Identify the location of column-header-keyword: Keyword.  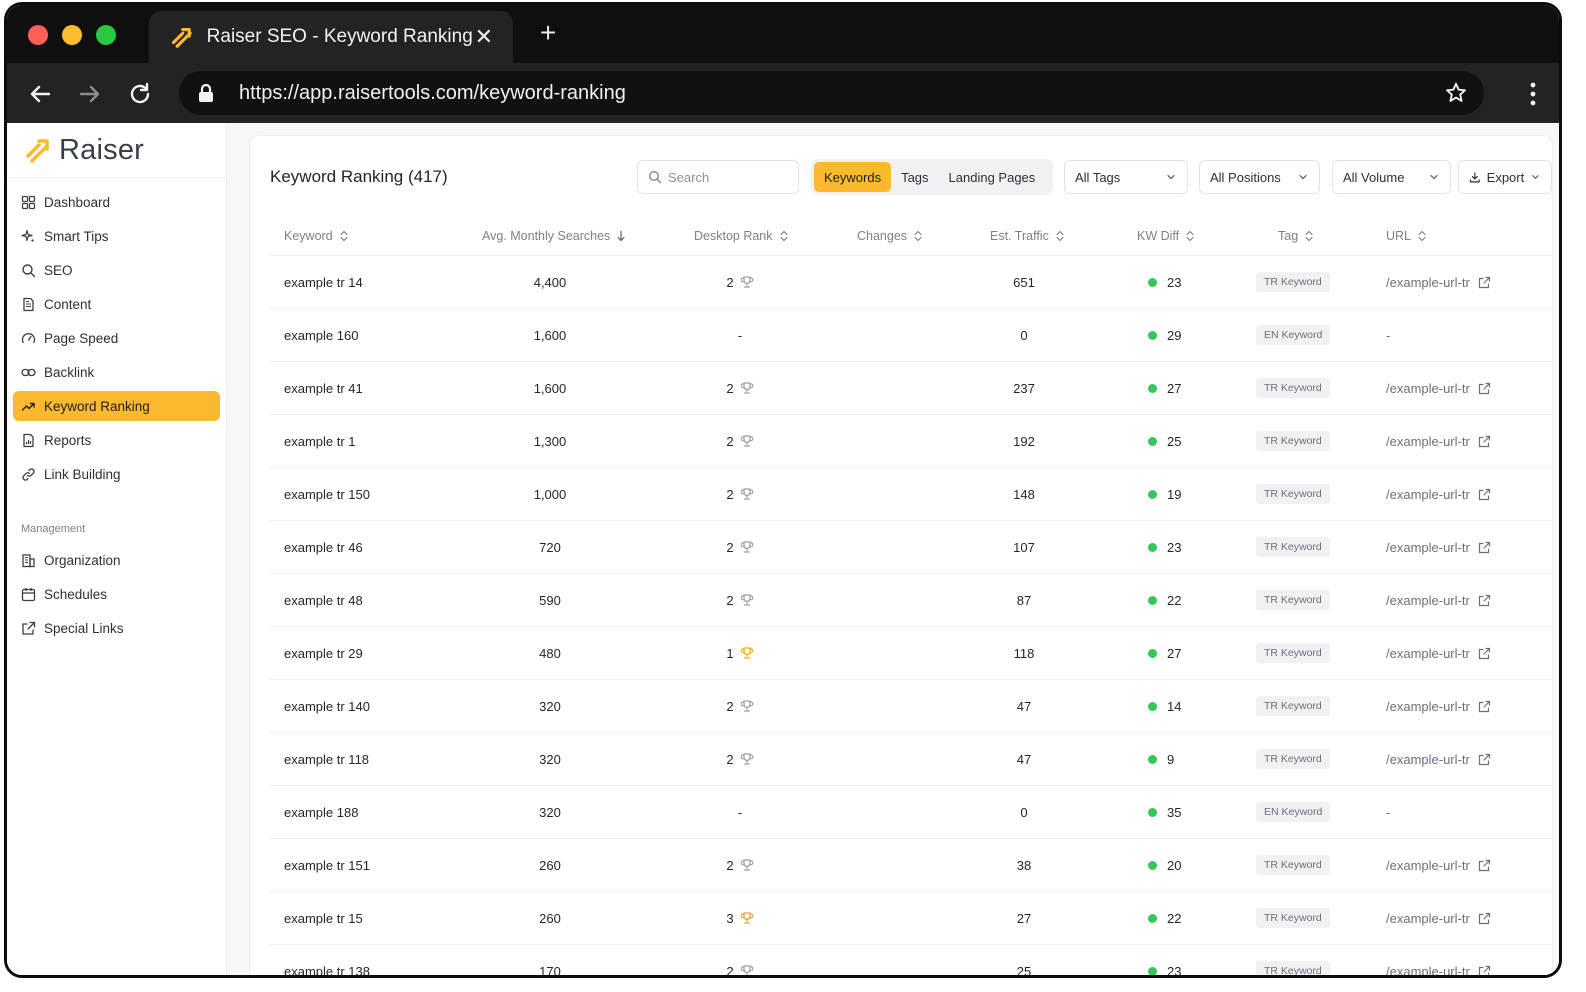
(316, 236).